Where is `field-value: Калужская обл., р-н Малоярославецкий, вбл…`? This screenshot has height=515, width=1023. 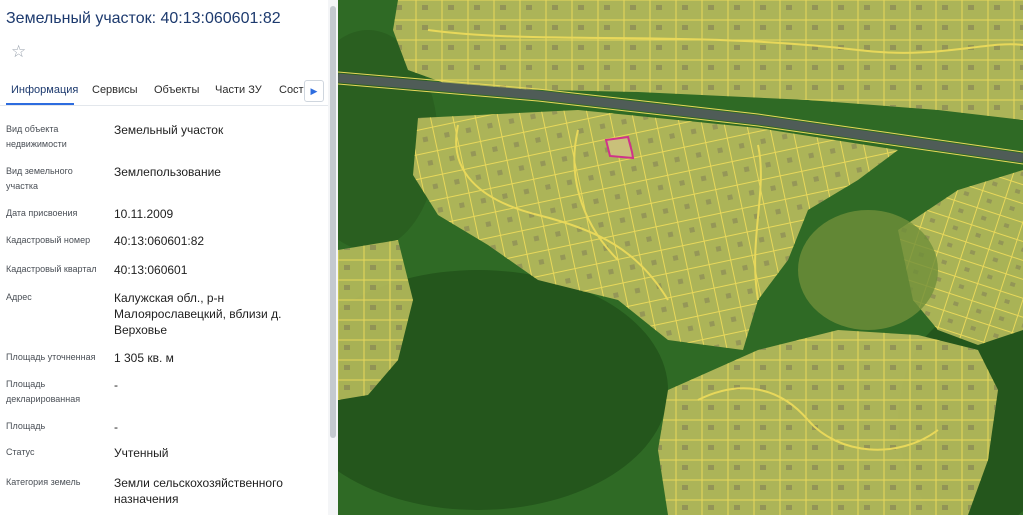
field-value: Калужская обл., р-н Малоярославецкий, вбл… is located at coordinates (198, 314).